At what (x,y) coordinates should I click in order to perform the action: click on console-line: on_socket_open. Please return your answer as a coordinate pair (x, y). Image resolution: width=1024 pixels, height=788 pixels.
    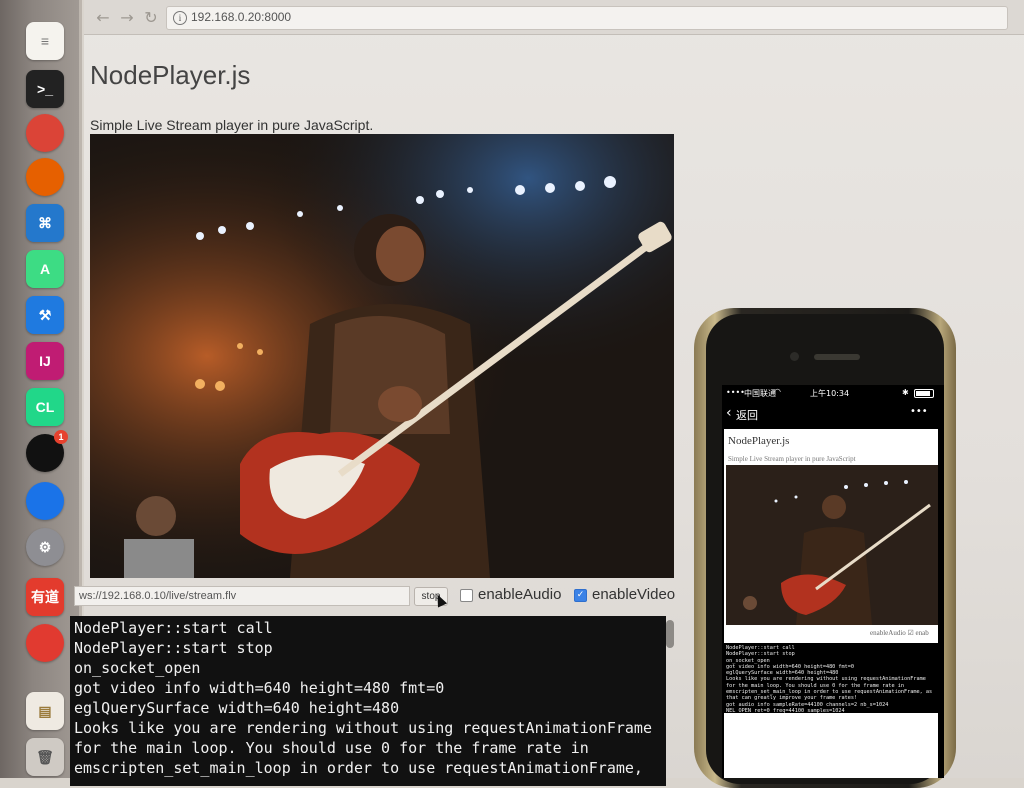
    Looking at the image, I should click on (137, 668).